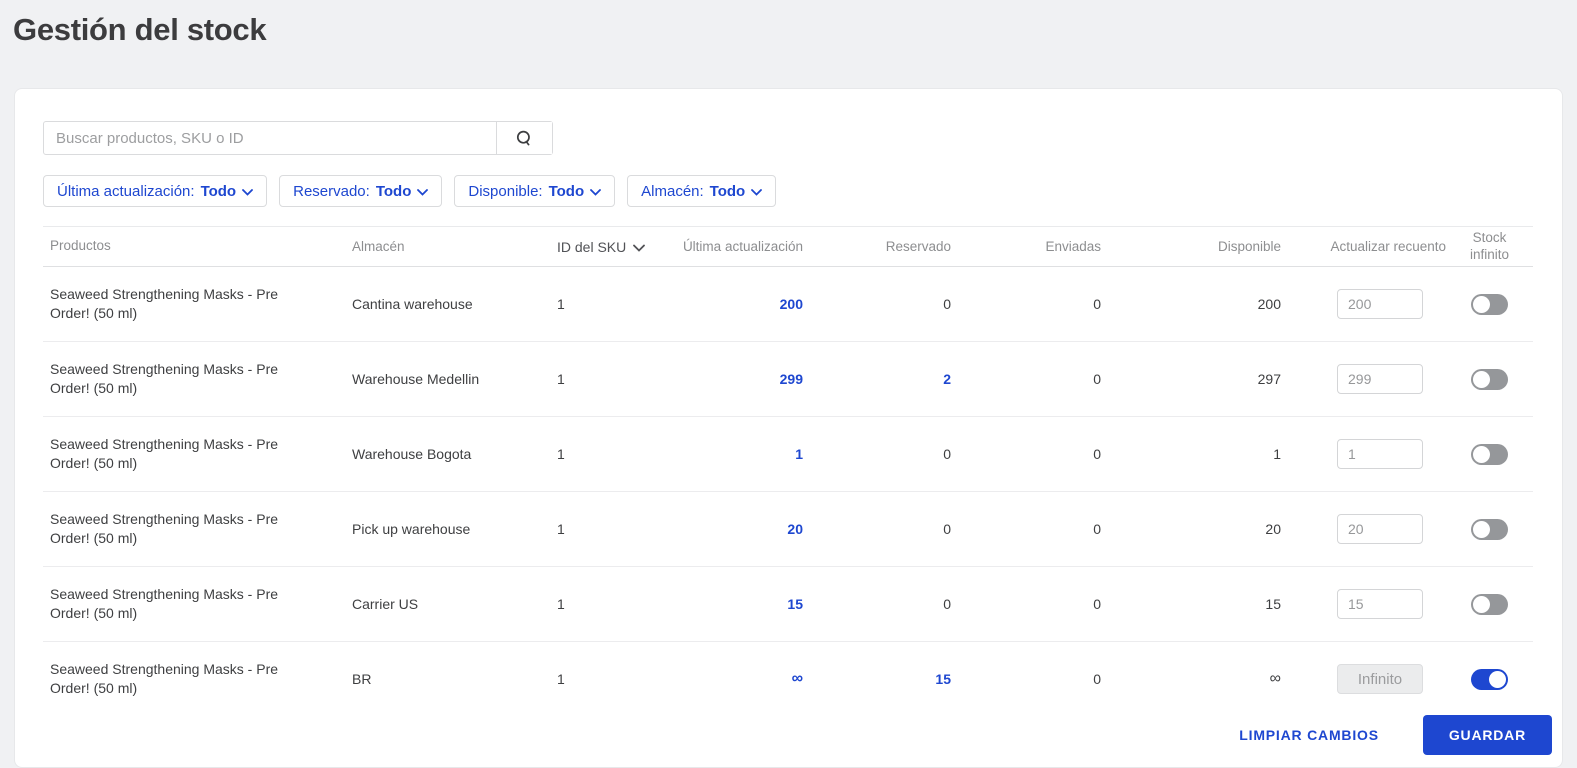 This screenshot has width=1577, height=768. Describe the element at coordinates (385, 604) in the screenshot. I see `warehouse-name: Carrier US` at that location.